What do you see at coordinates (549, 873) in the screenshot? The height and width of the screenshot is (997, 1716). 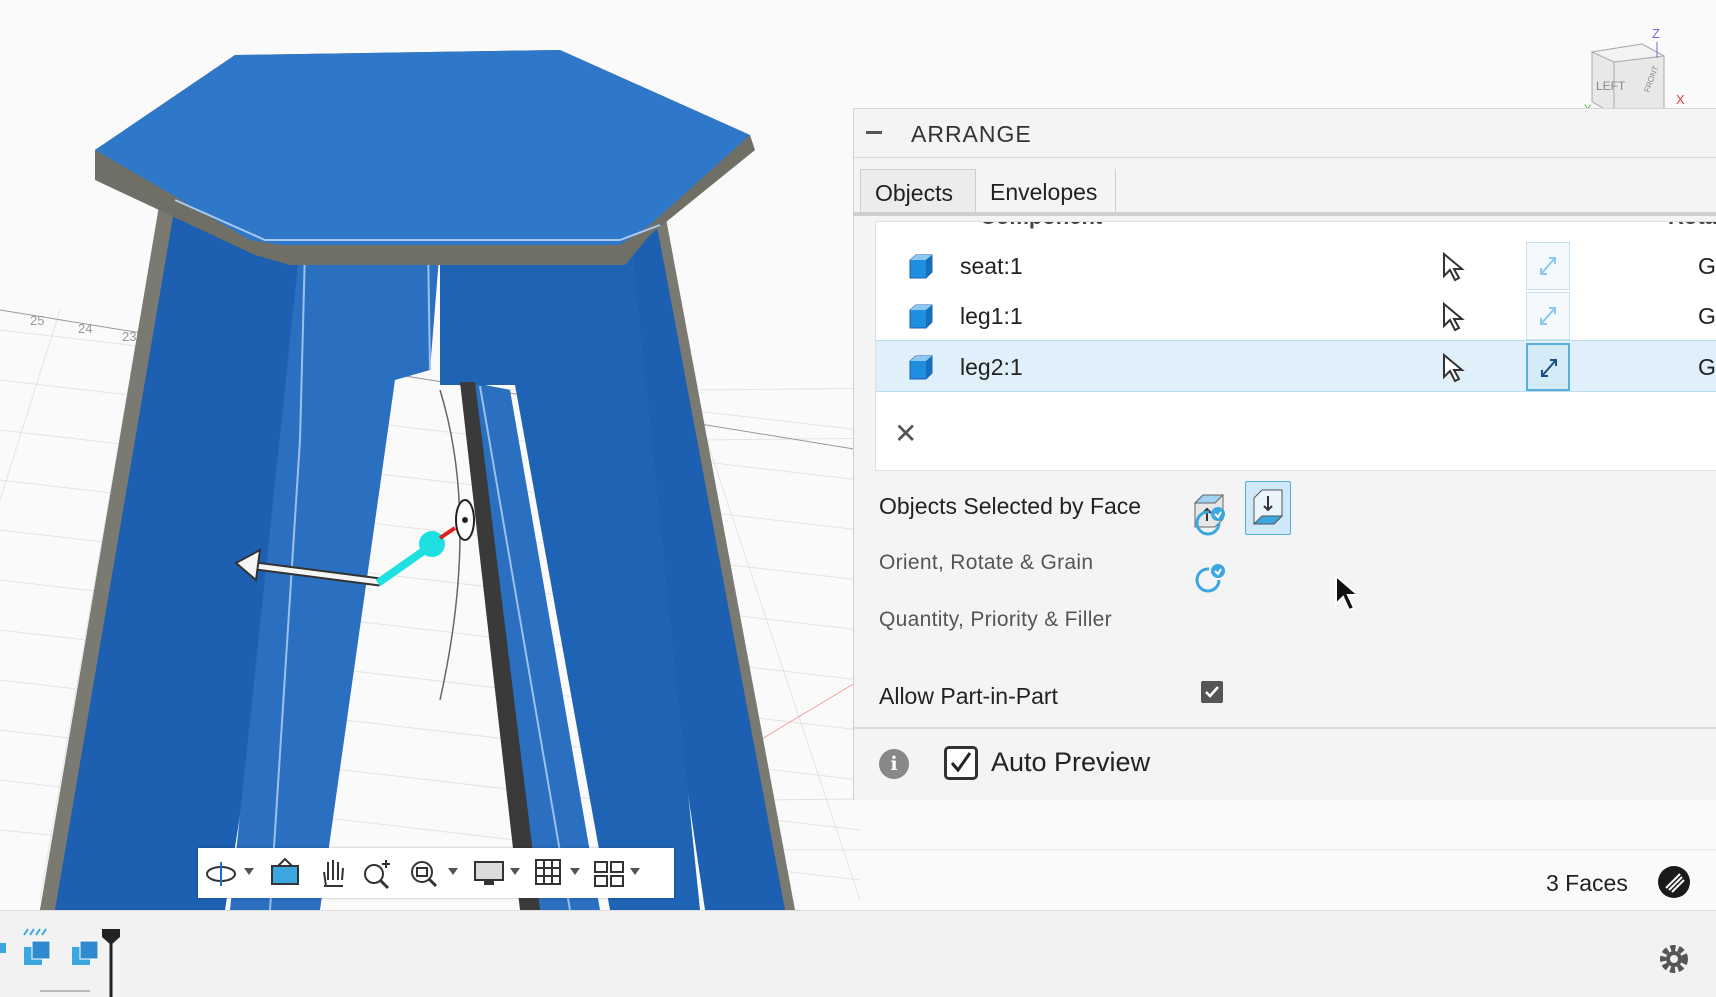 I see `grid-icon` at bounding box center [549, 873].